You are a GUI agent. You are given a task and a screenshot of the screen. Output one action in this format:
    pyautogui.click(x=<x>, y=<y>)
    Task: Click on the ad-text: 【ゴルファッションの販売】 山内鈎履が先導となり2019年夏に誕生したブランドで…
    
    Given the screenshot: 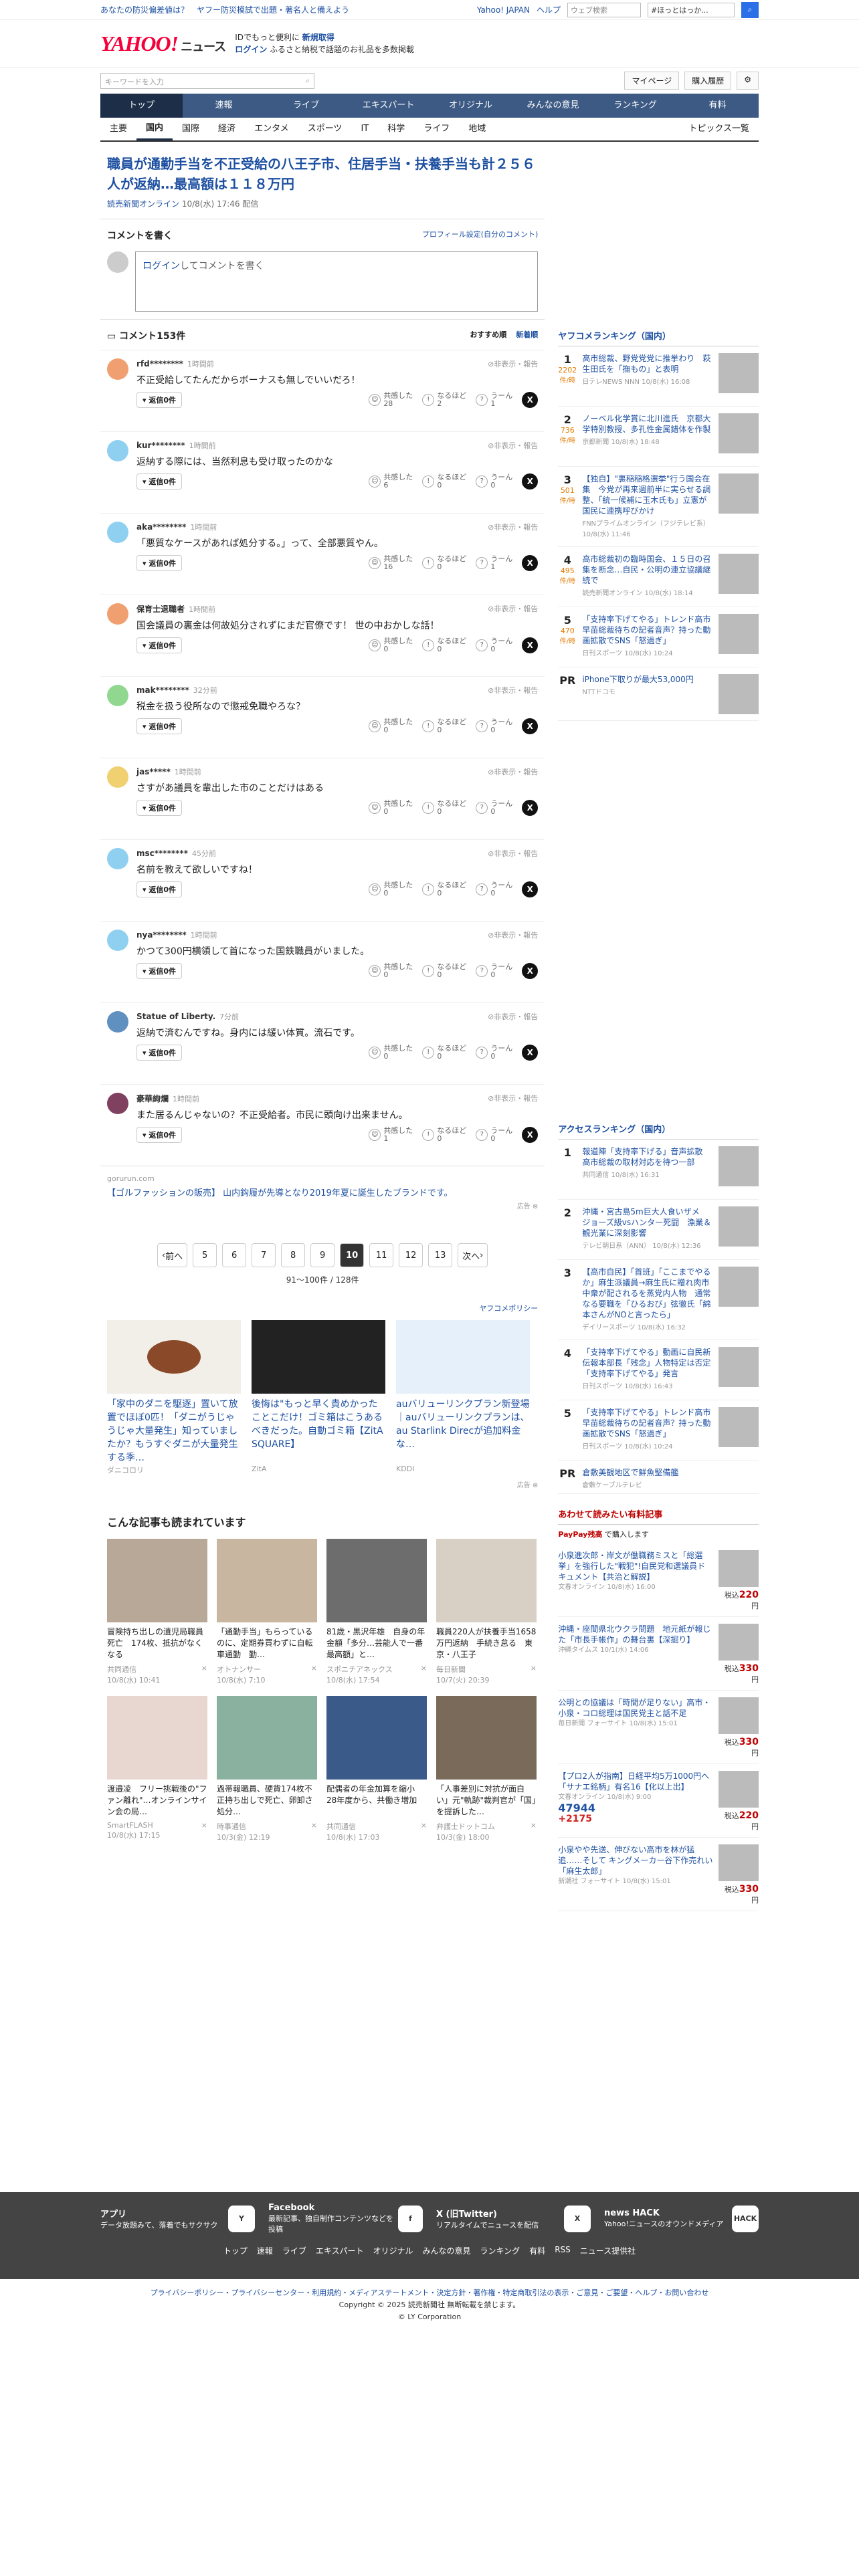 What is the action you would take?
    pyautogui.click(x=322, y=1193)
    